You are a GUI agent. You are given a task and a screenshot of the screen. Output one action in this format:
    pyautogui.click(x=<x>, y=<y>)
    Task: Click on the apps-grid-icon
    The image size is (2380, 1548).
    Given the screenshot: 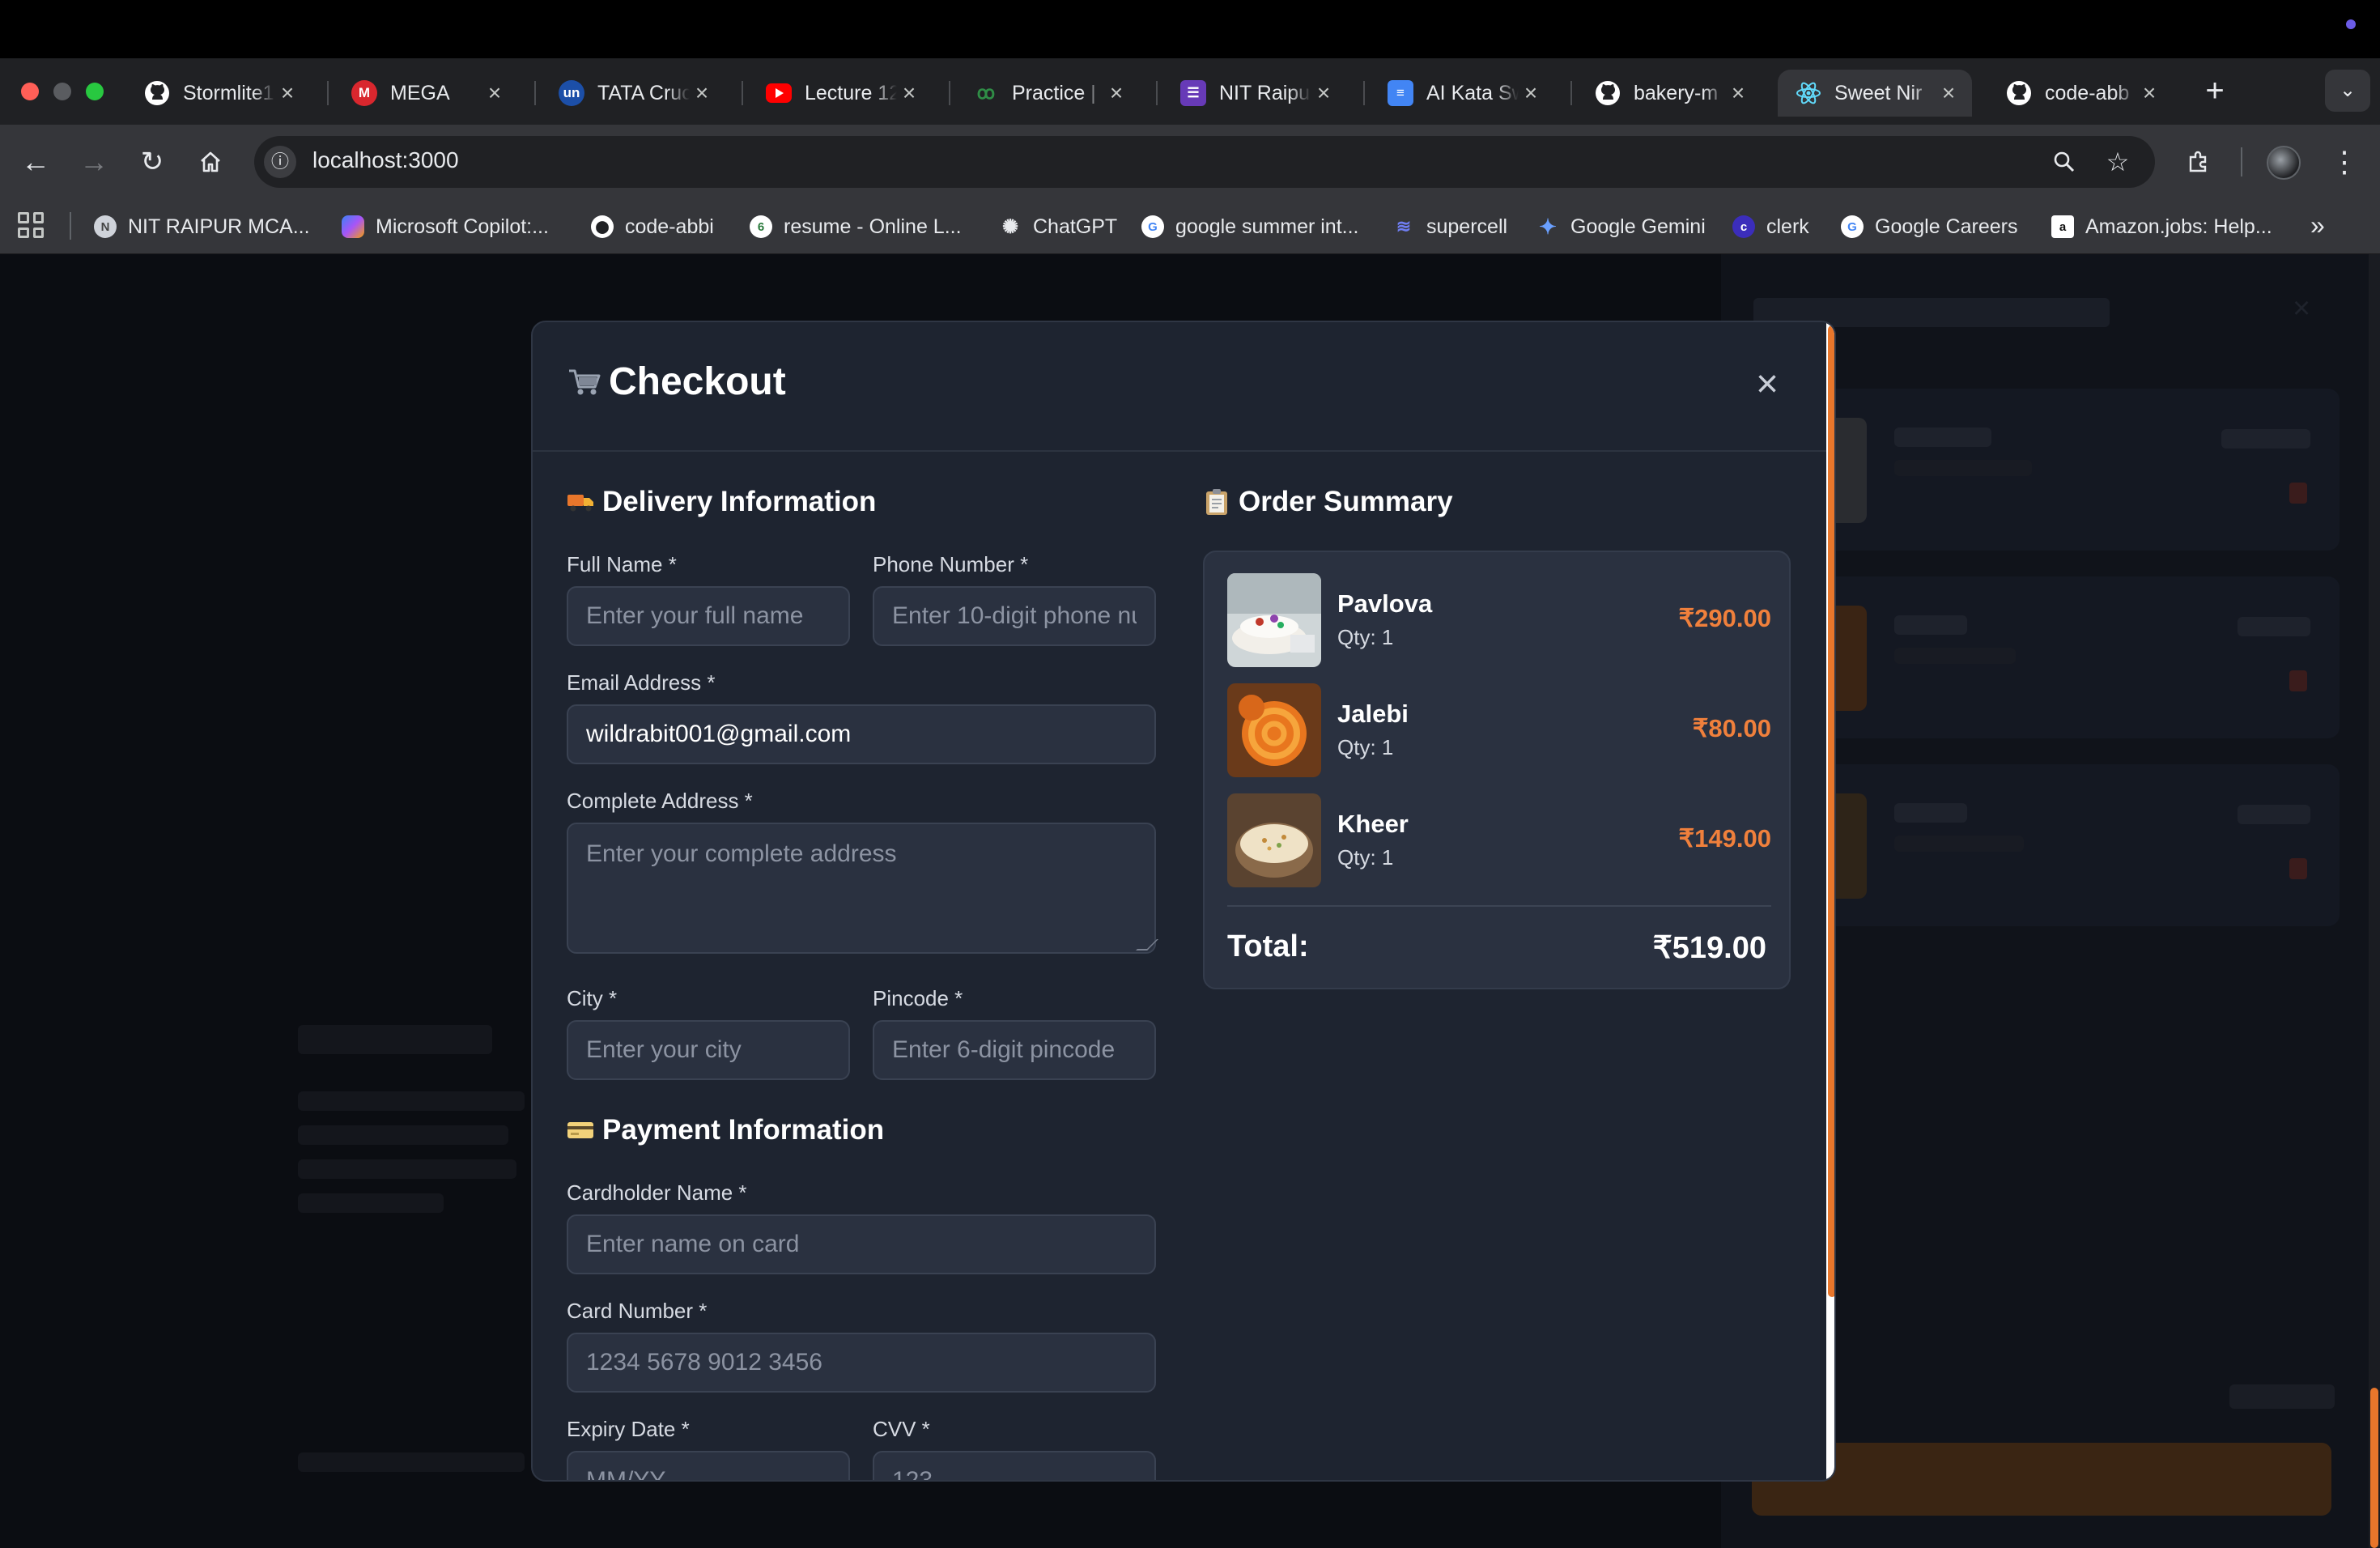 What is the action you would take?
    pyautogui.click(x=31, y=225)
    